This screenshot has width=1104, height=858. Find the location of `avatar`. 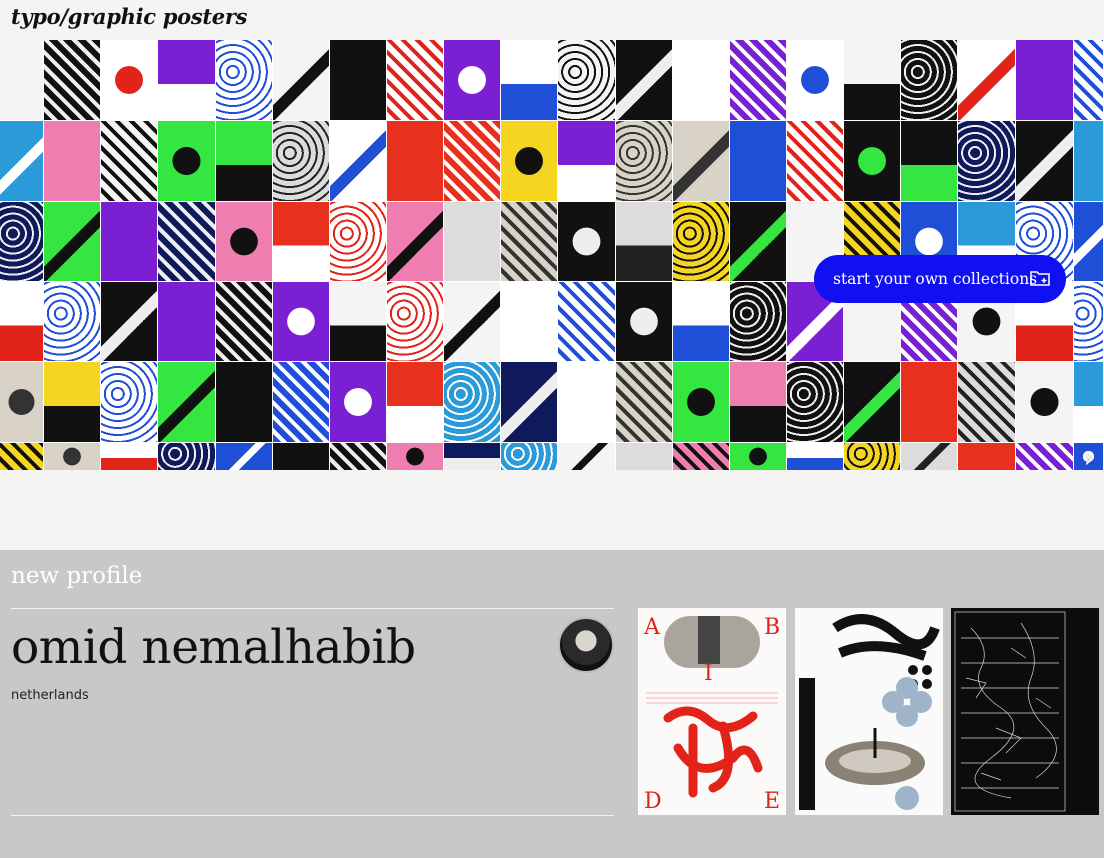

avatar is located at coordinates (586, 645).